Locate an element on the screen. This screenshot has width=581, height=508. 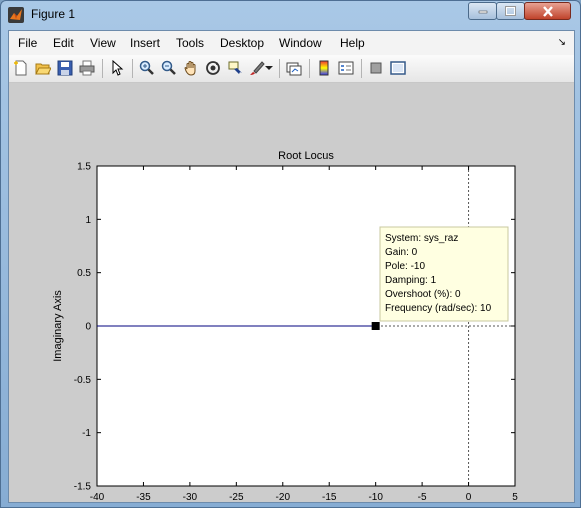
close-icon is located at coordinates (547, 11).